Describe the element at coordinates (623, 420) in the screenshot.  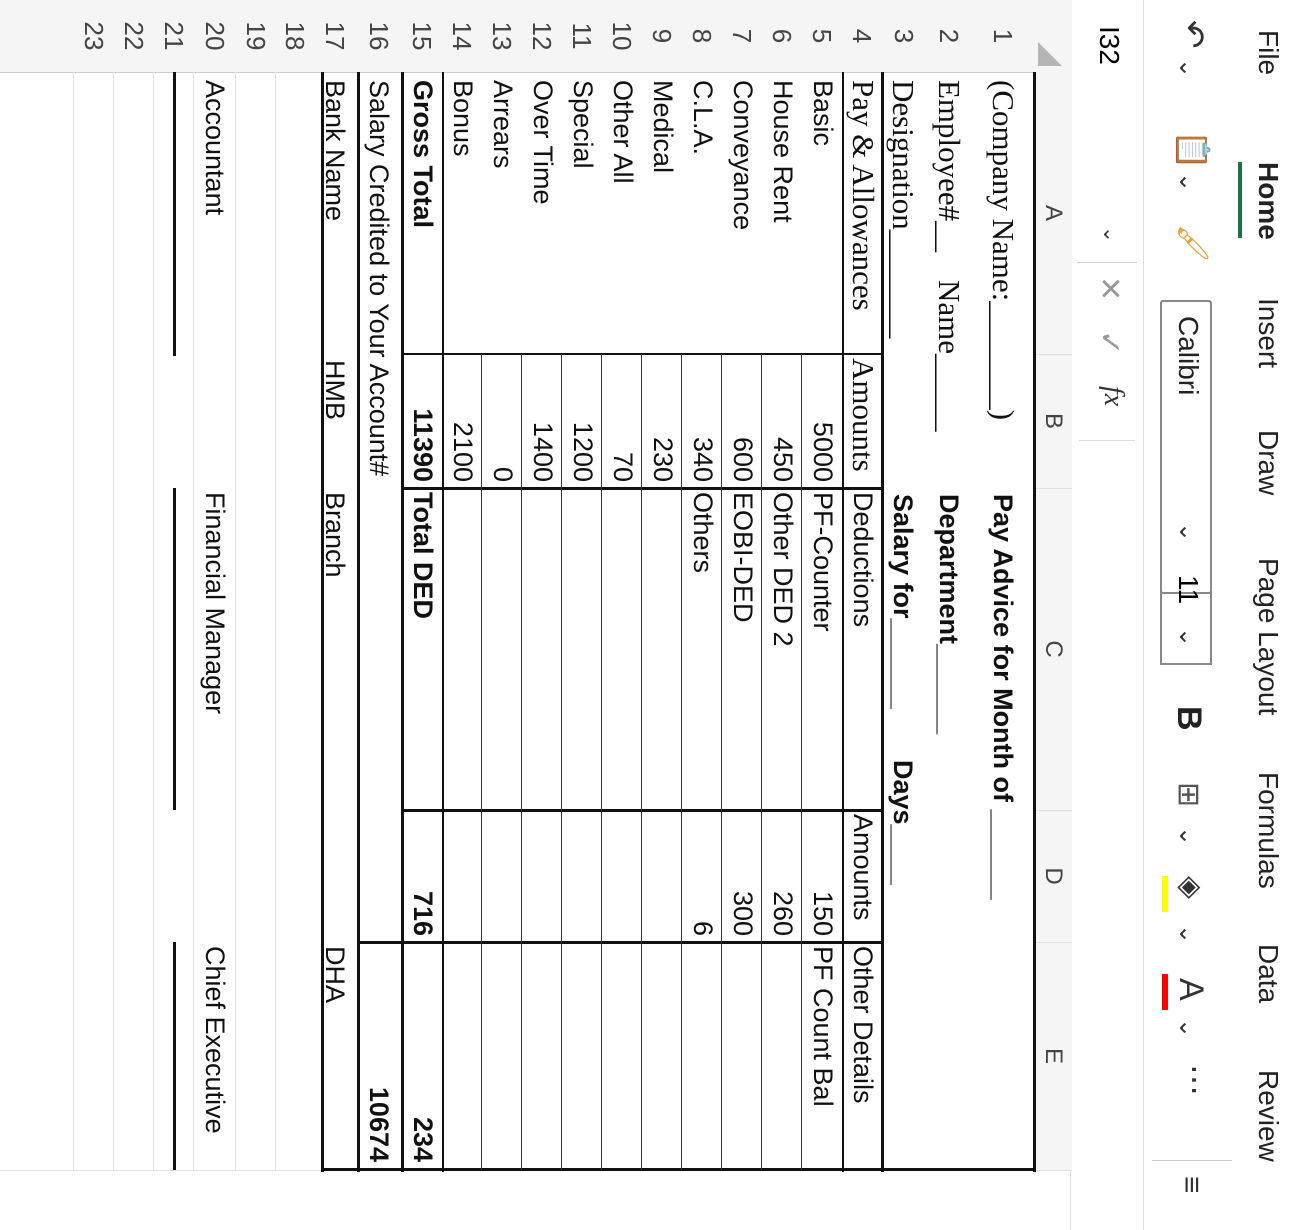
I see `pay-item-amount: 70` at that location.